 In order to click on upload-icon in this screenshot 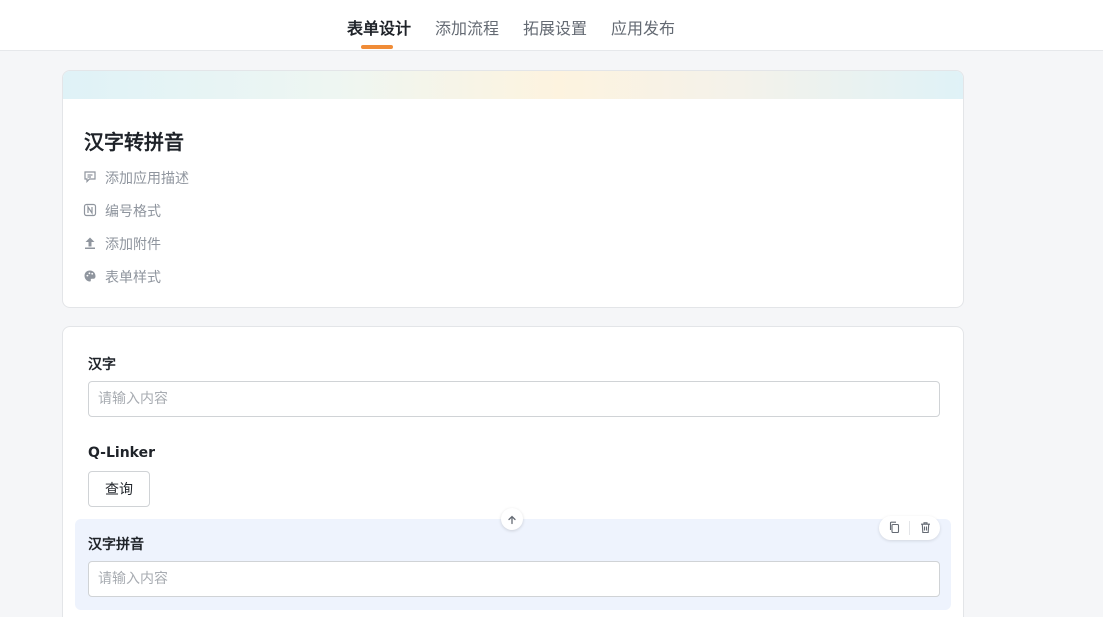, I will do `click(90, 244)`.